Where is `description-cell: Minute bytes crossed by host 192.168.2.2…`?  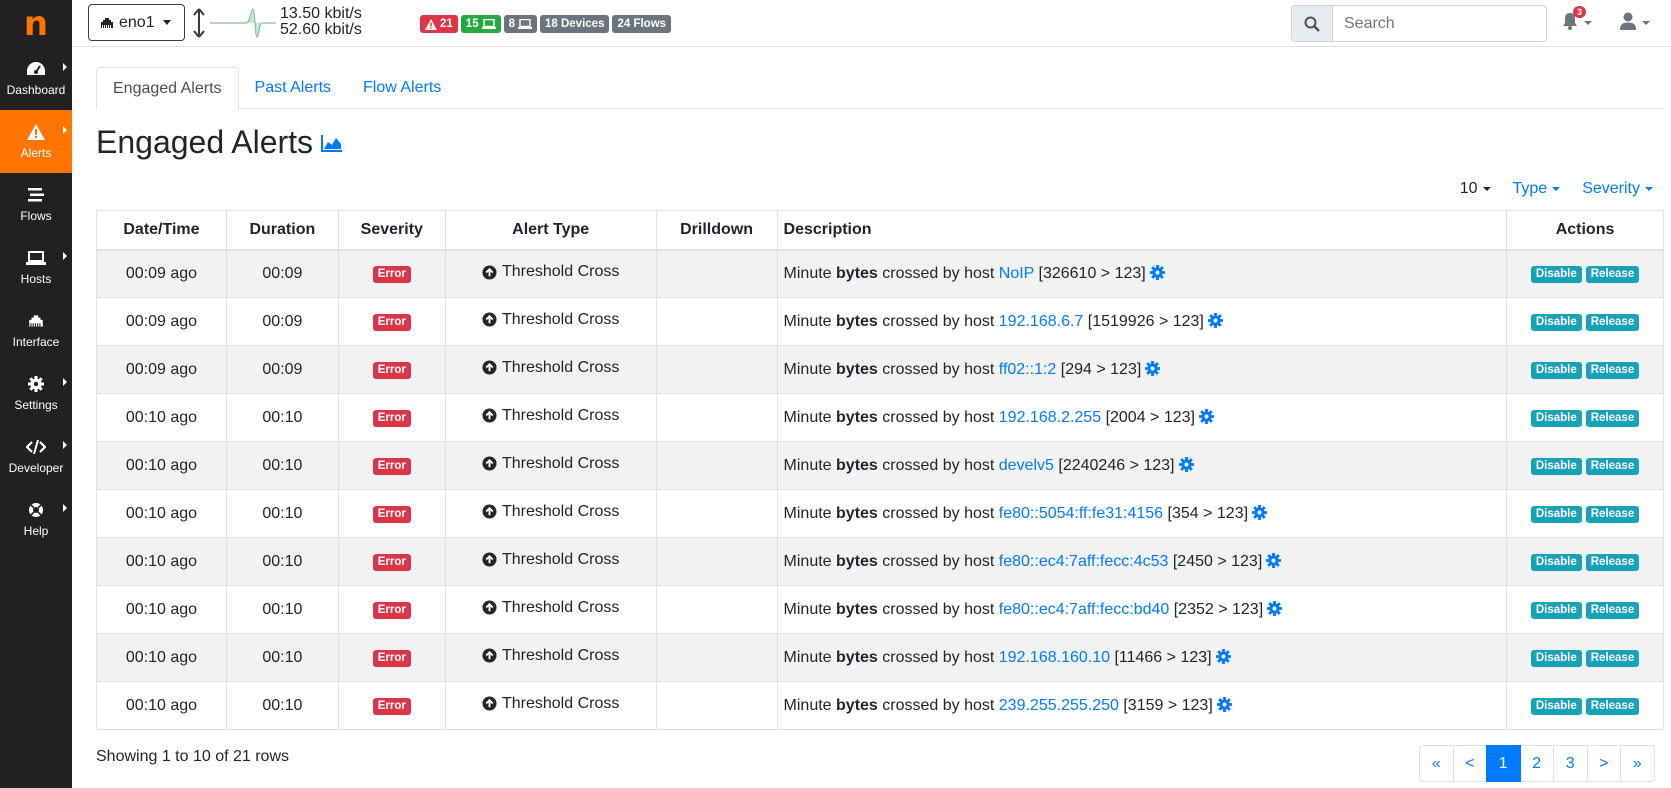 description-cell: Minute bytes crossed by host 192.168.2.2… is located at coordinates (1142, 417).